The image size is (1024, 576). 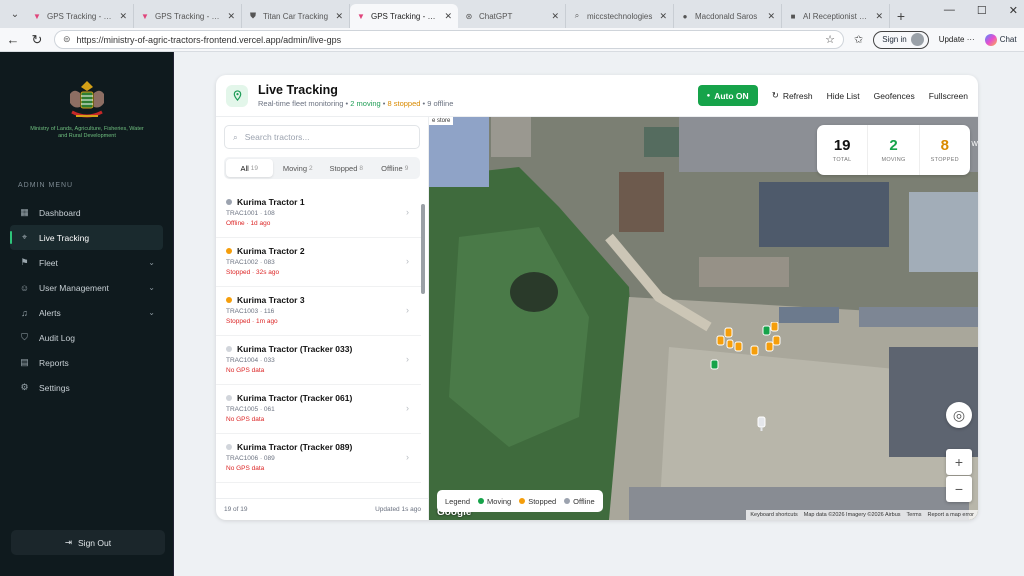 I want to click on browser-tab: ⊛ ChatGPT ✕, so click(x=512, y=16).